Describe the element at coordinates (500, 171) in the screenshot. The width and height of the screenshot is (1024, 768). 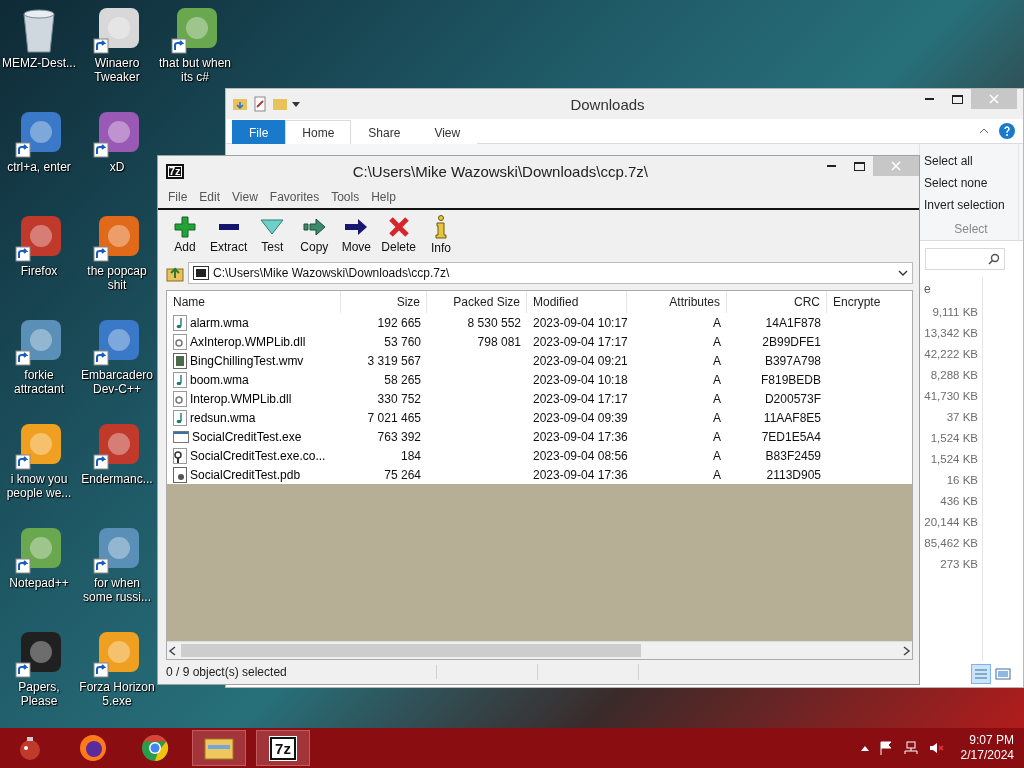
I see `window-title: C:\Users\Mike Wazowski\Downloads\ccp.7z\` at that location.